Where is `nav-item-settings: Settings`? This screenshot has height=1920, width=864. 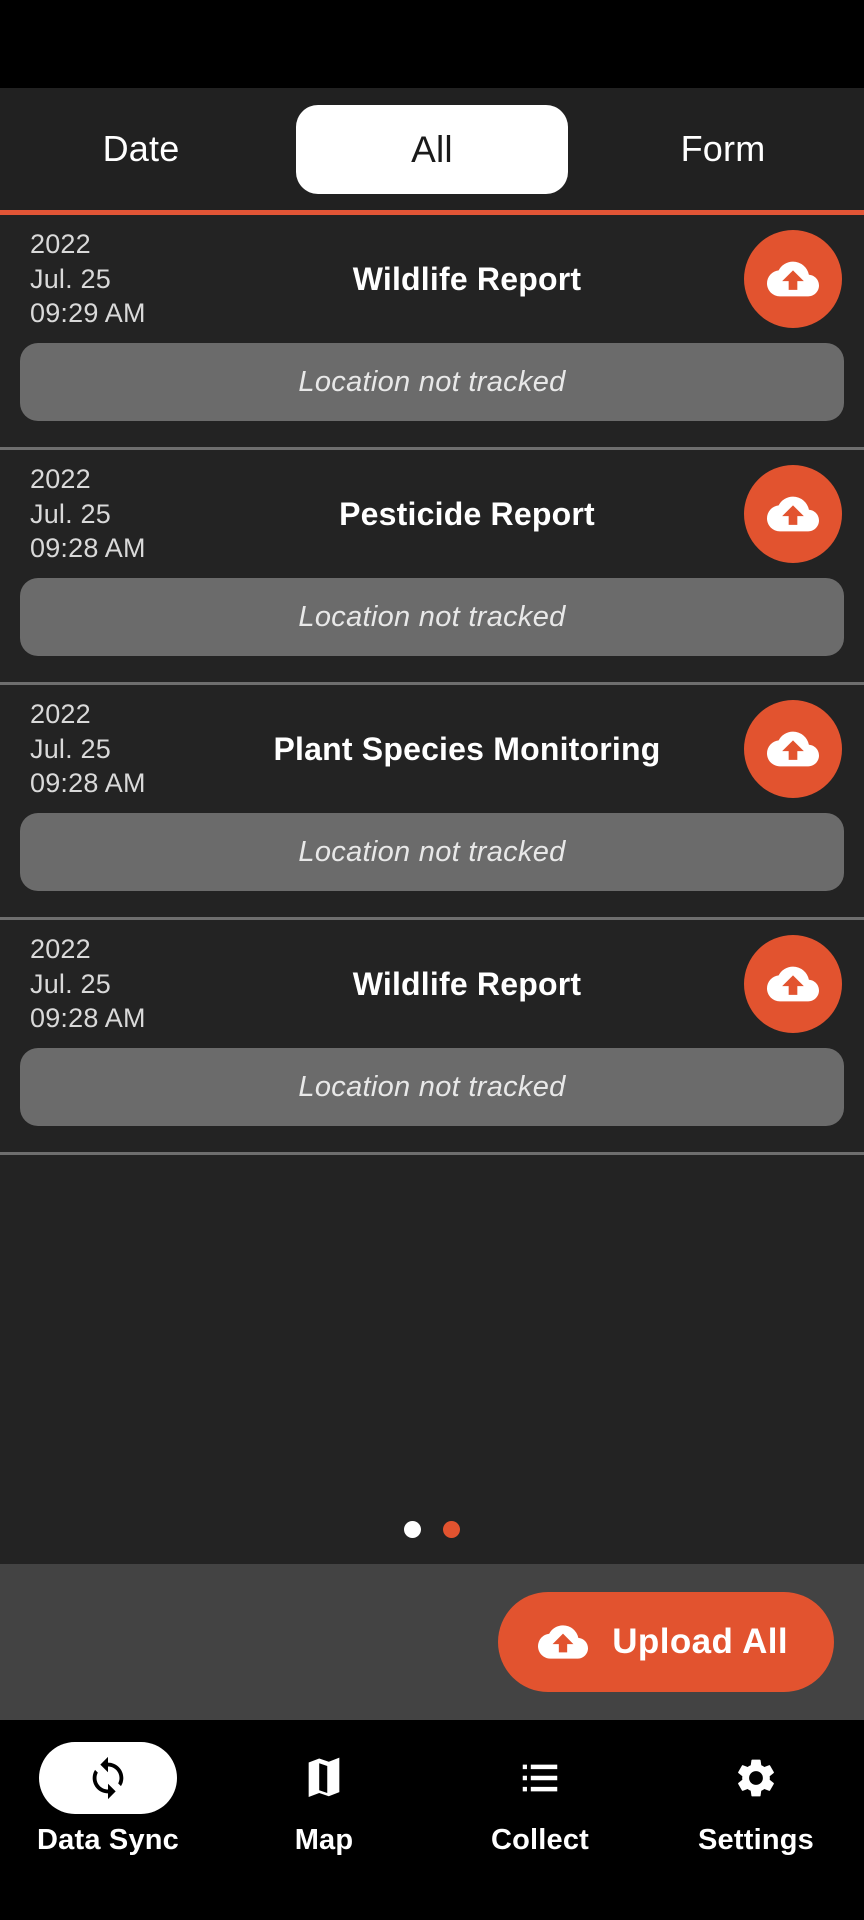 nav-item-settings: Settings is located at coordinates (756, 1799).